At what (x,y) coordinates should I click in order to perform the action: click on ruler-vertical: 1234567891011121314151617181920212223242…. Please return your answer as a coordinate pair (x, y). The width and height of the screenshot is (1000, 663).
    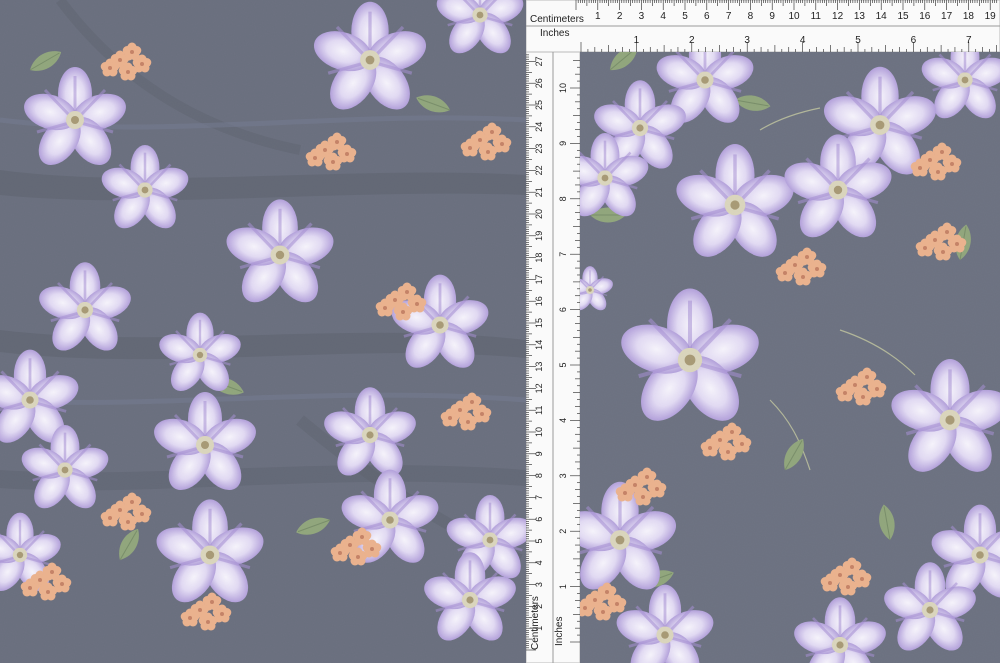
    Looking at the image, I should click on (553, 357).